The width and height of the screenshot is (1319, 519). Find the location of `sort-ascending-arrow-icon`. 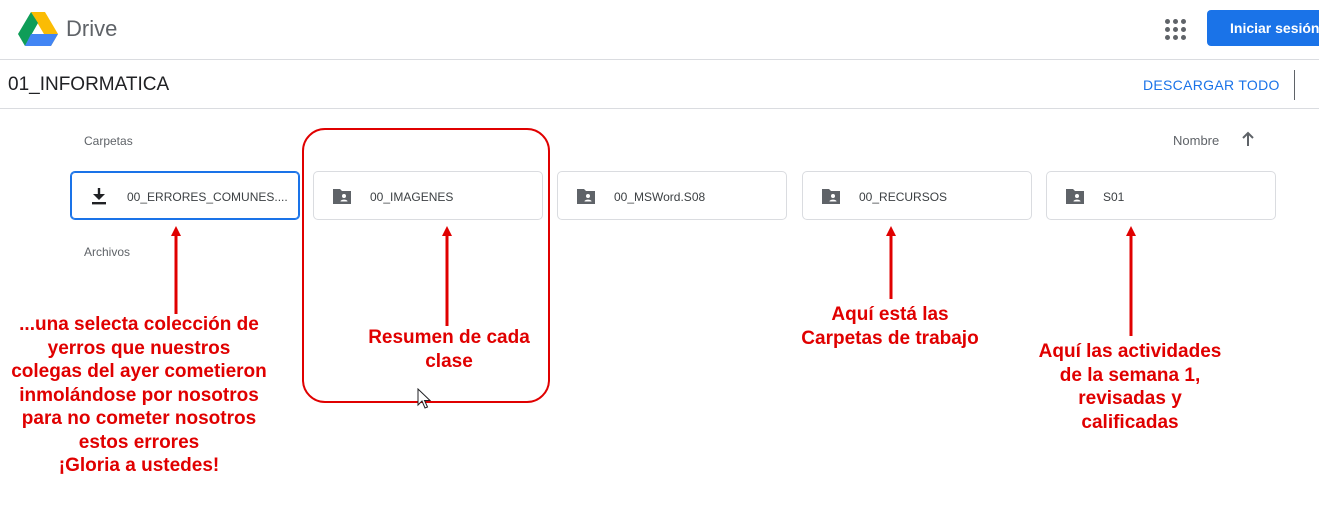

sort-ascending-arrow-icon is located at coordinates (1248, 139).